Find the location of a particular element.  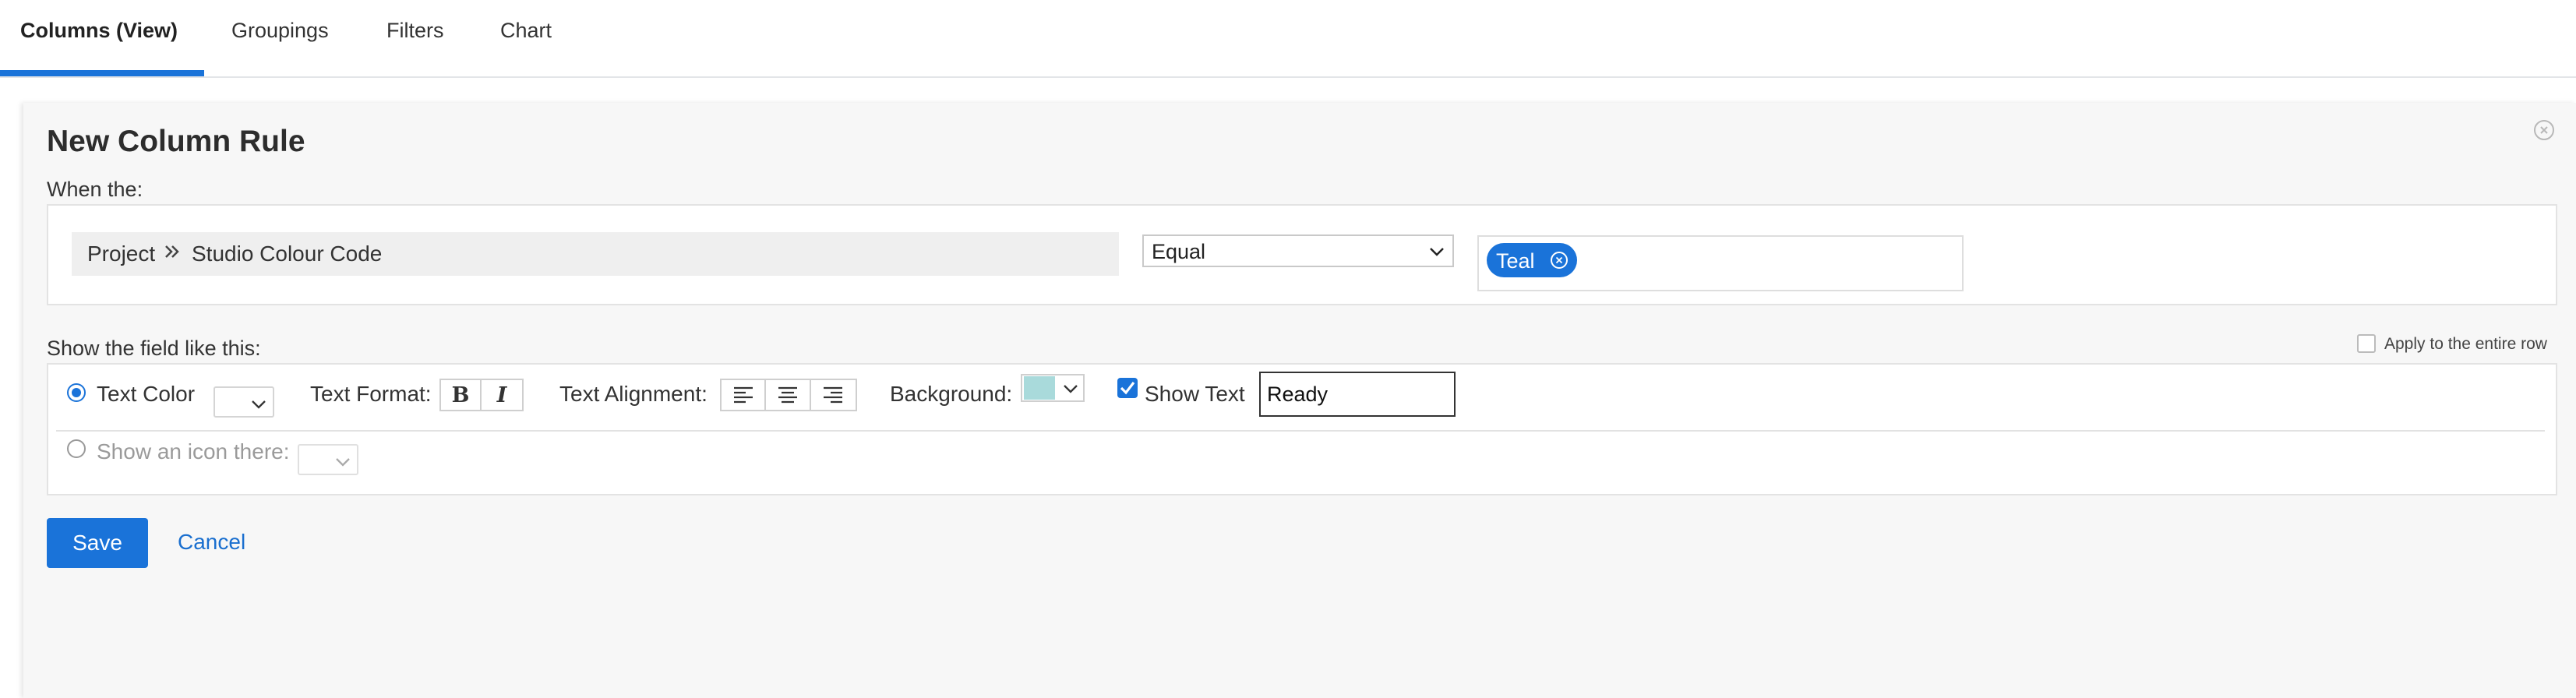

italic-button: I is located at coordinates (502, 395).